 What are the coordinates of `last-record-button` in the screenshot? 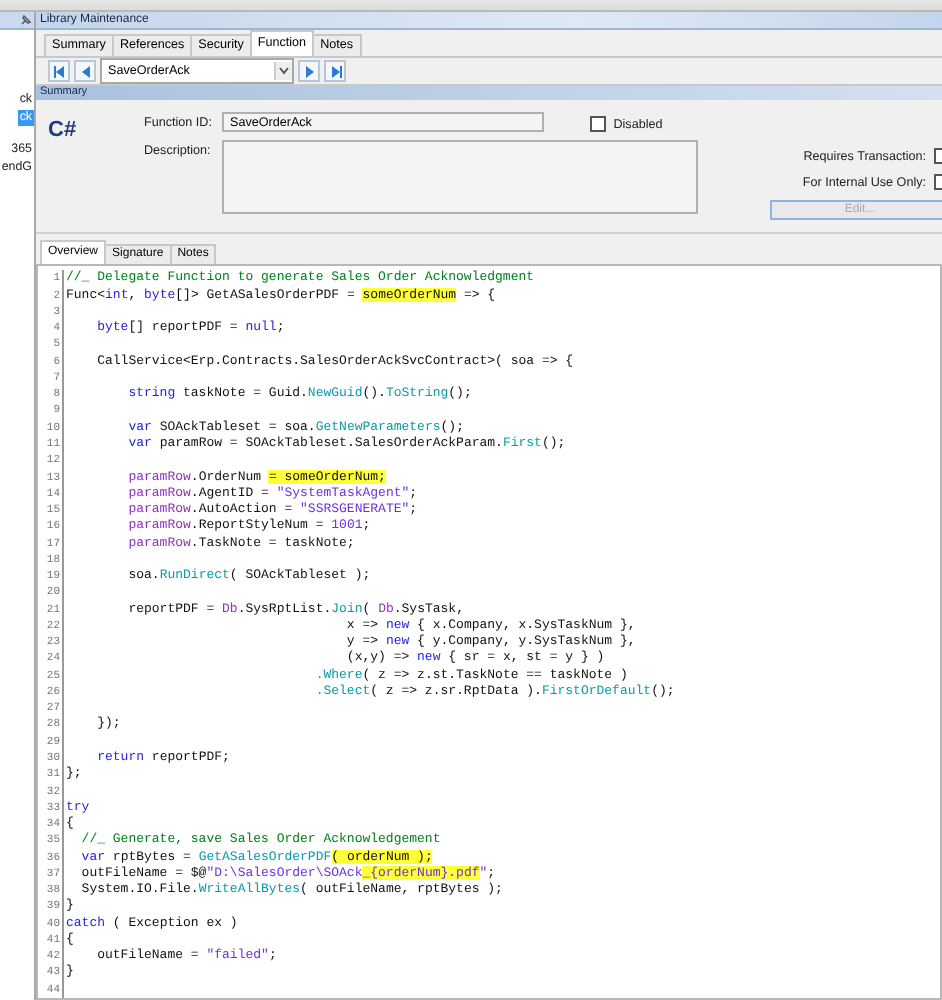 It's located at (335, 71).